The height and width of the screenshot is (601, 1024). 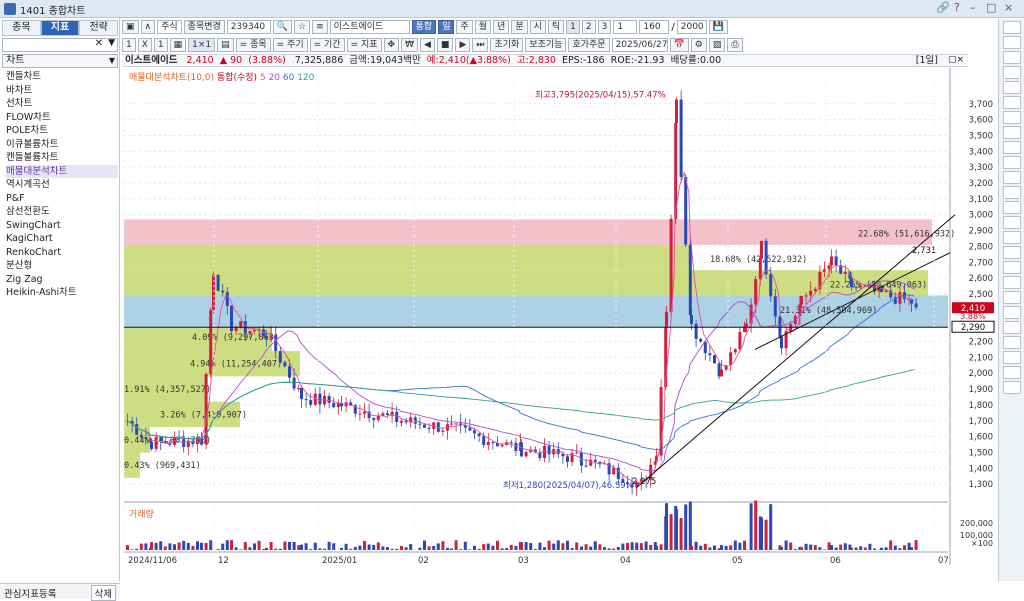 What do you see at coordinates (1012, 162) in the screenshot?
I see `cross-tool-icon` at bounding box center [1012, 162].